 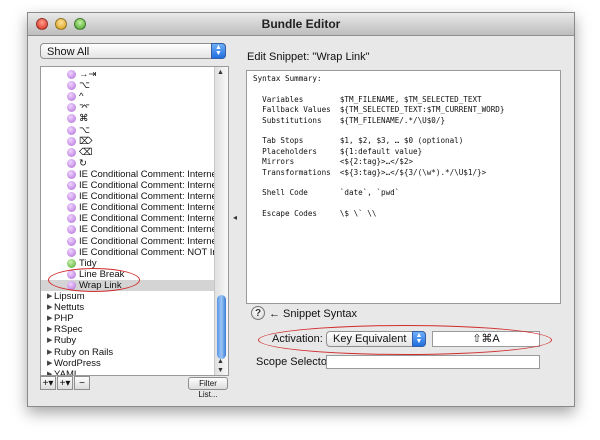 What do you see at coordinates (84, 119) in the screenshot?
I see `list-item-label: ⌘` at bounding box center [84, 119].